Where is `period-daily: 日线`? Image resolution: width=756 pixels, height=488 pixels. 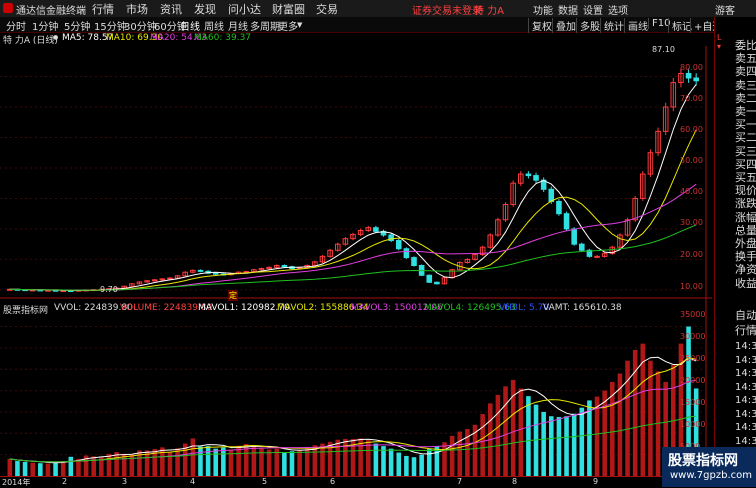
period-daily: 日线 is located at coordinates (190, 25).